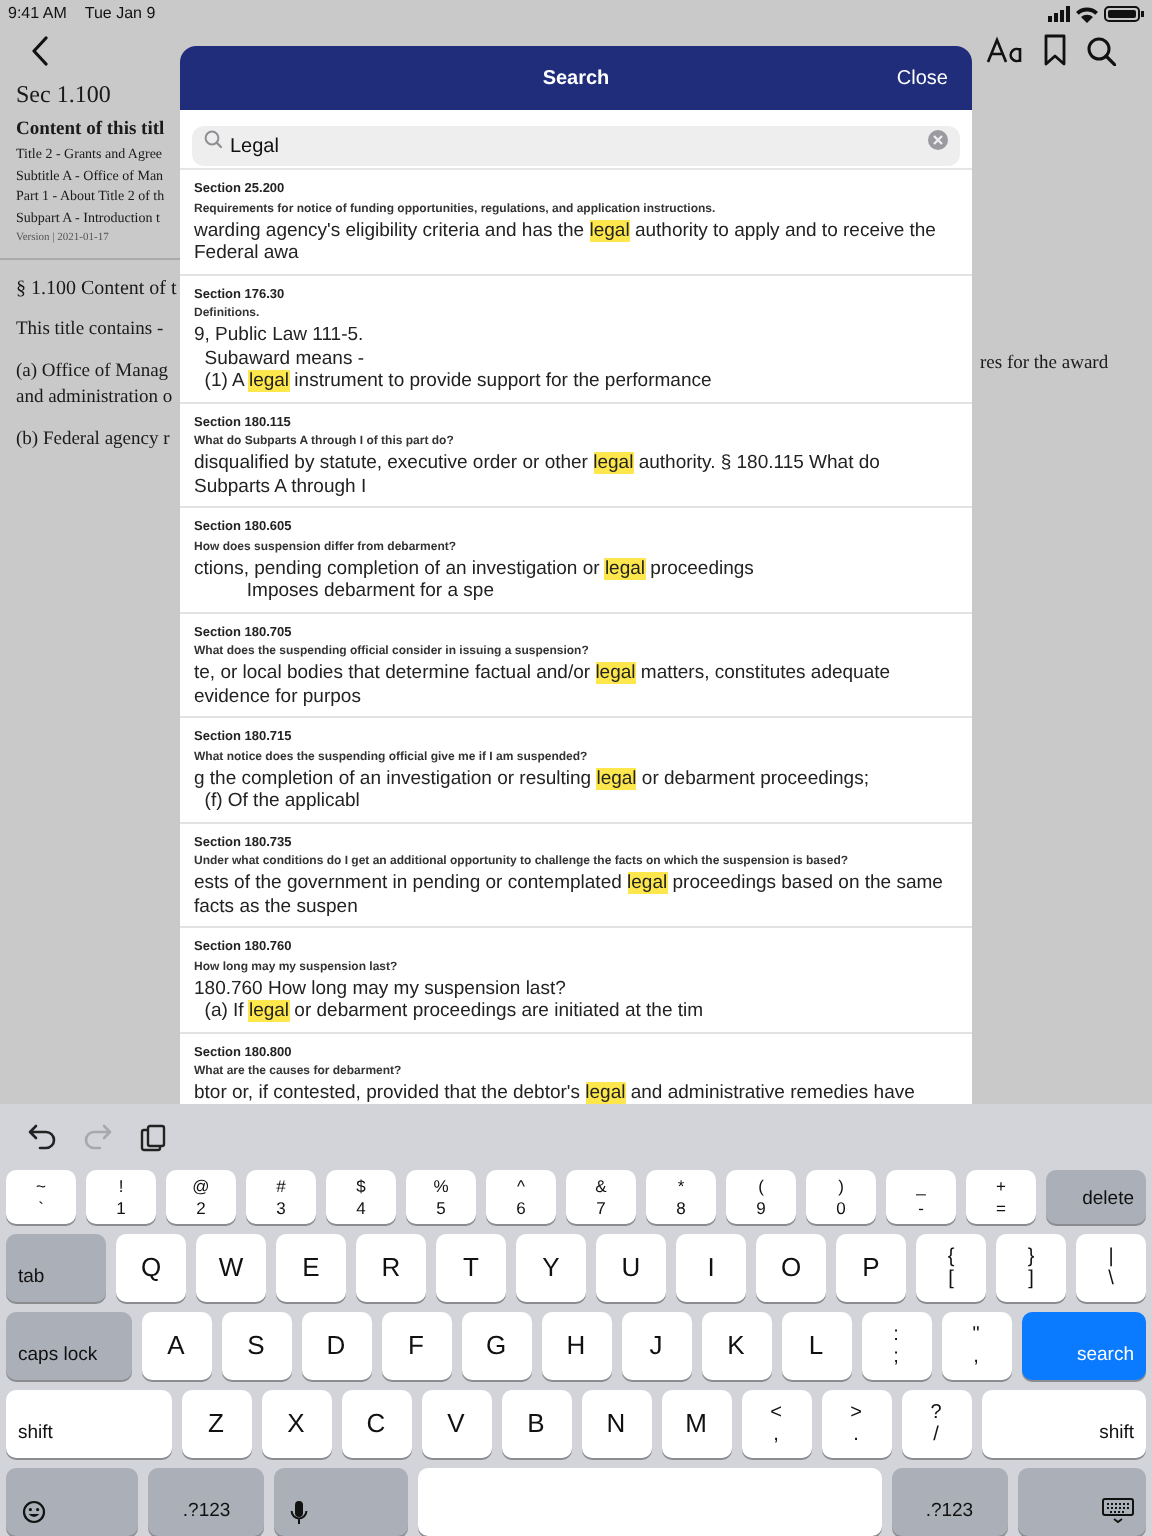 Image resolution: width=1152 pixels, height=1536 pixels. I want to click on key: X, so click(296, 1424).